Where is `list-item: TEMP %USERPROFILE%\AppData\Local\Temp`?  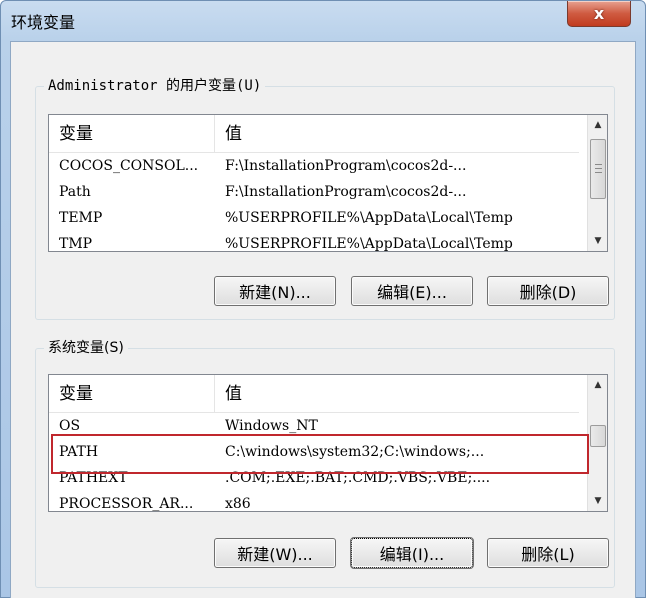
list-item: TEMP %USERPROFILE%\AppData\Local\Temp is located at coordinates (314, 218).